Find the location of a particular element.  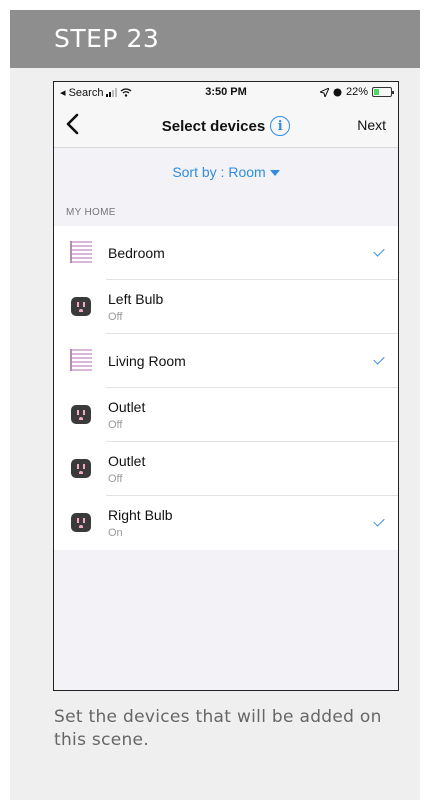

next-button: Next is located at coordinates (371, 125).